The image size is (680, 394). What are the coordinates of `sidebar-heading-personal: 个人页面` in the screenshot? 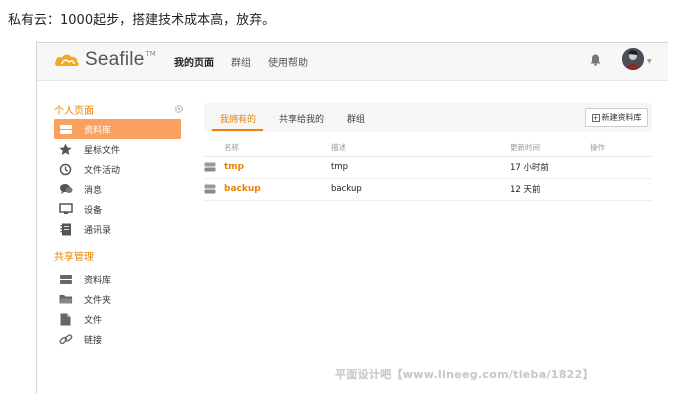 It's located at (119, 109).